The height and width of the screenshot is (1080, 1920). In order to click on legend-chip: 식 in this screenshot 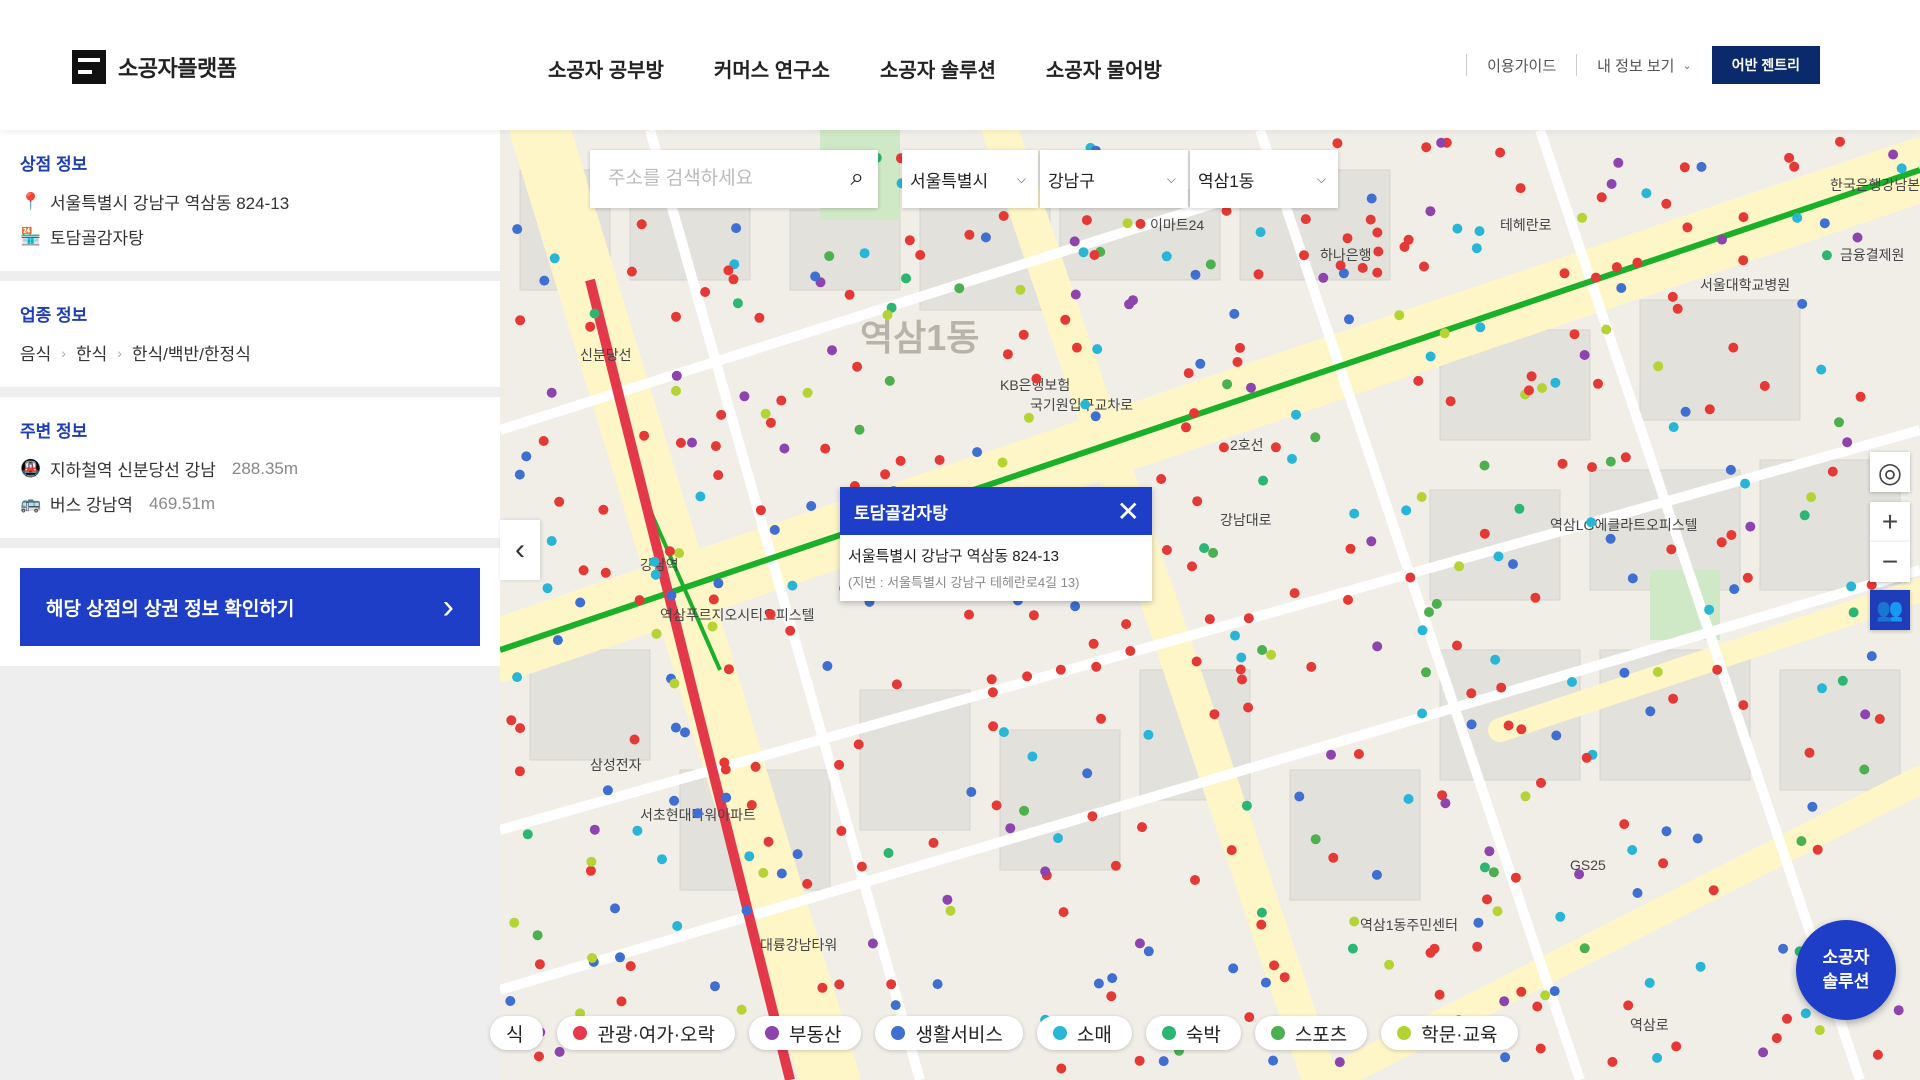, I will do `click(517, 1033)`.